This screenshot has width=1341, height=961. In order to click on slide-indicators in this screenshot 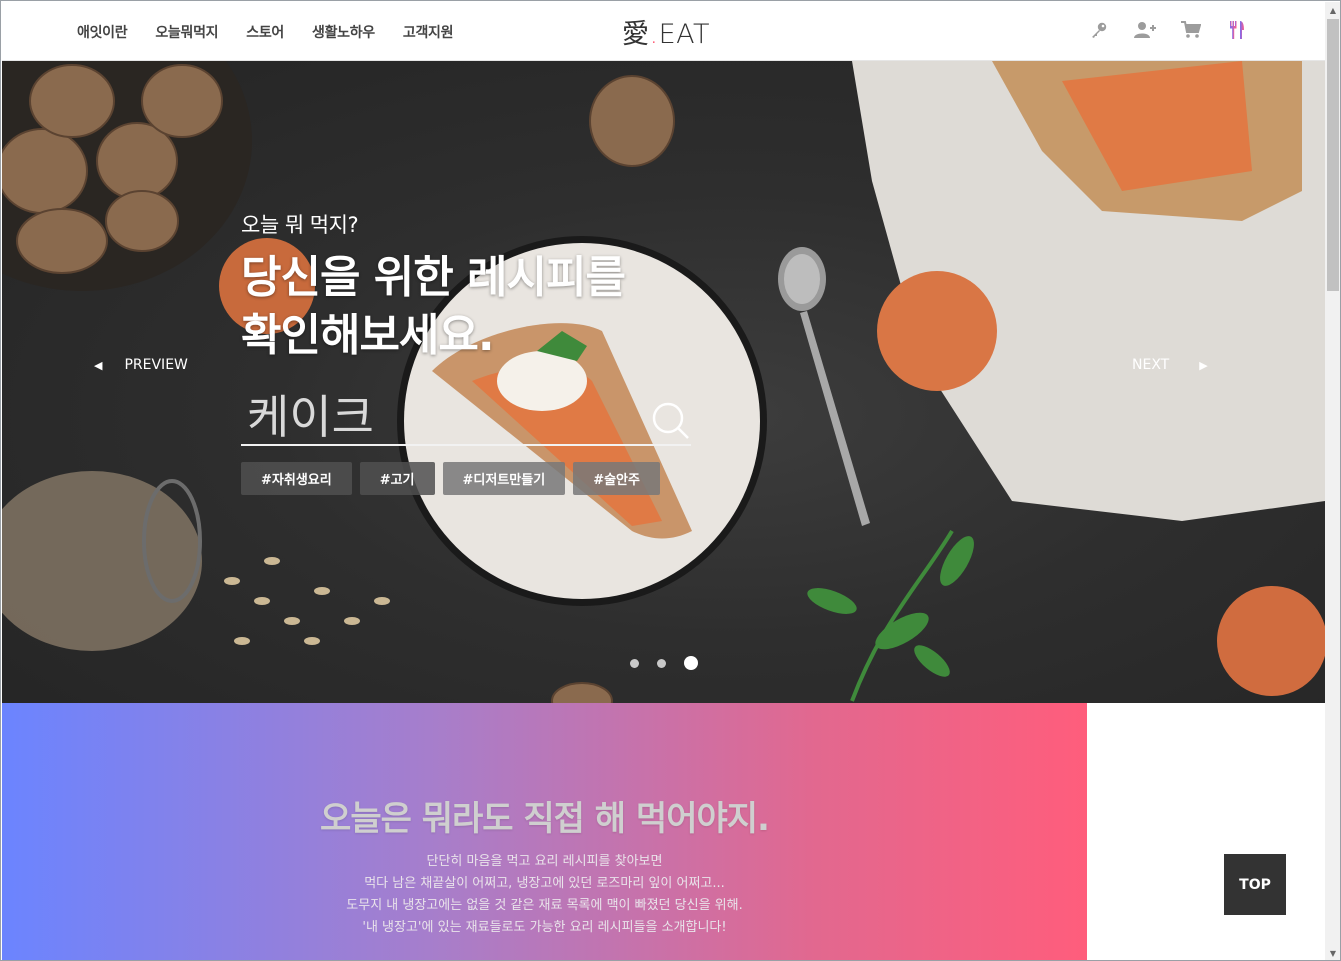, I will do `click(664, 663)`.